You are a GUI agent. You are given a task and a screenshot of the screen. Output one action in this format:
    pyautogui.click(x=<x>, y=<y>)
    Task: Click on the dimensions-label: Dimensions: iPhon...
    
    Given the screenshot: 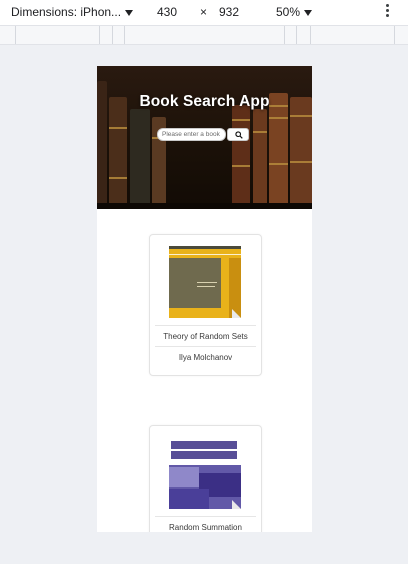 What is the action you would take?
    pyautogui.click(x=66, y=12)
    